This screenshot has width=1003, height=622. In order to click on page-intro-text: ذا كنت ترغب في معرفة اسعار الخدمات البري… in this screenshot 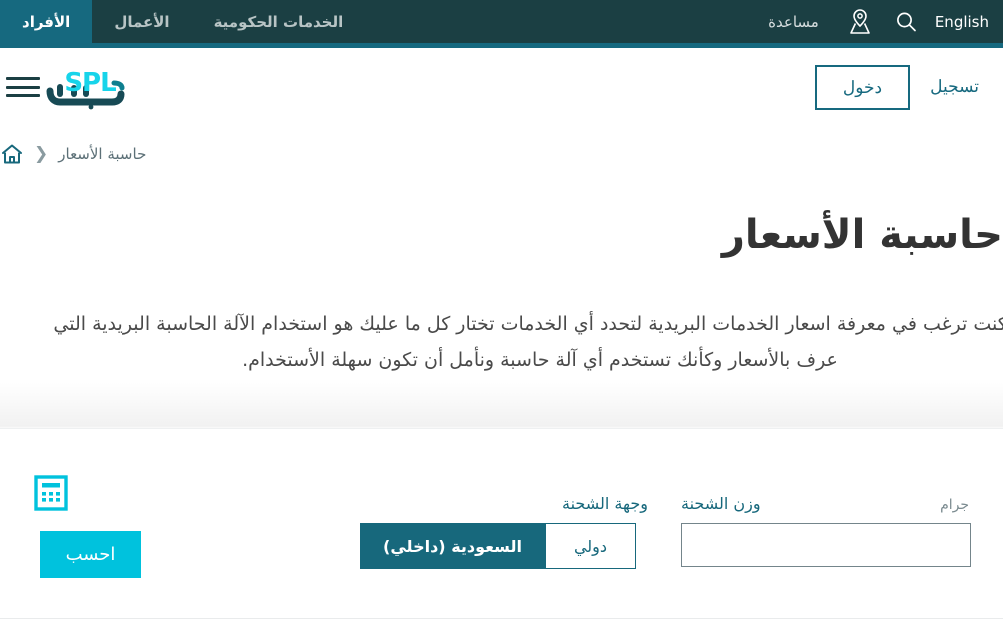, I will do `click(501, 342)`.